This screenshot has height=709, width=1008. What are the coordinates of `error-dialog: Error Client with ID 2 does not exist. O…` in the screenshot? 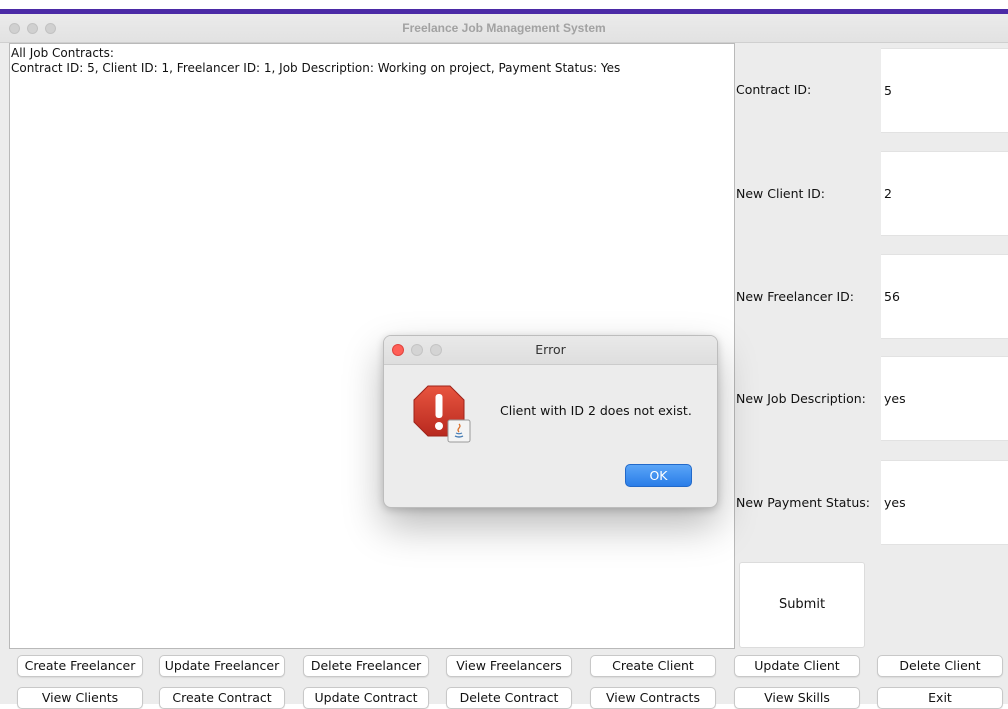 It's located at (550, 421).